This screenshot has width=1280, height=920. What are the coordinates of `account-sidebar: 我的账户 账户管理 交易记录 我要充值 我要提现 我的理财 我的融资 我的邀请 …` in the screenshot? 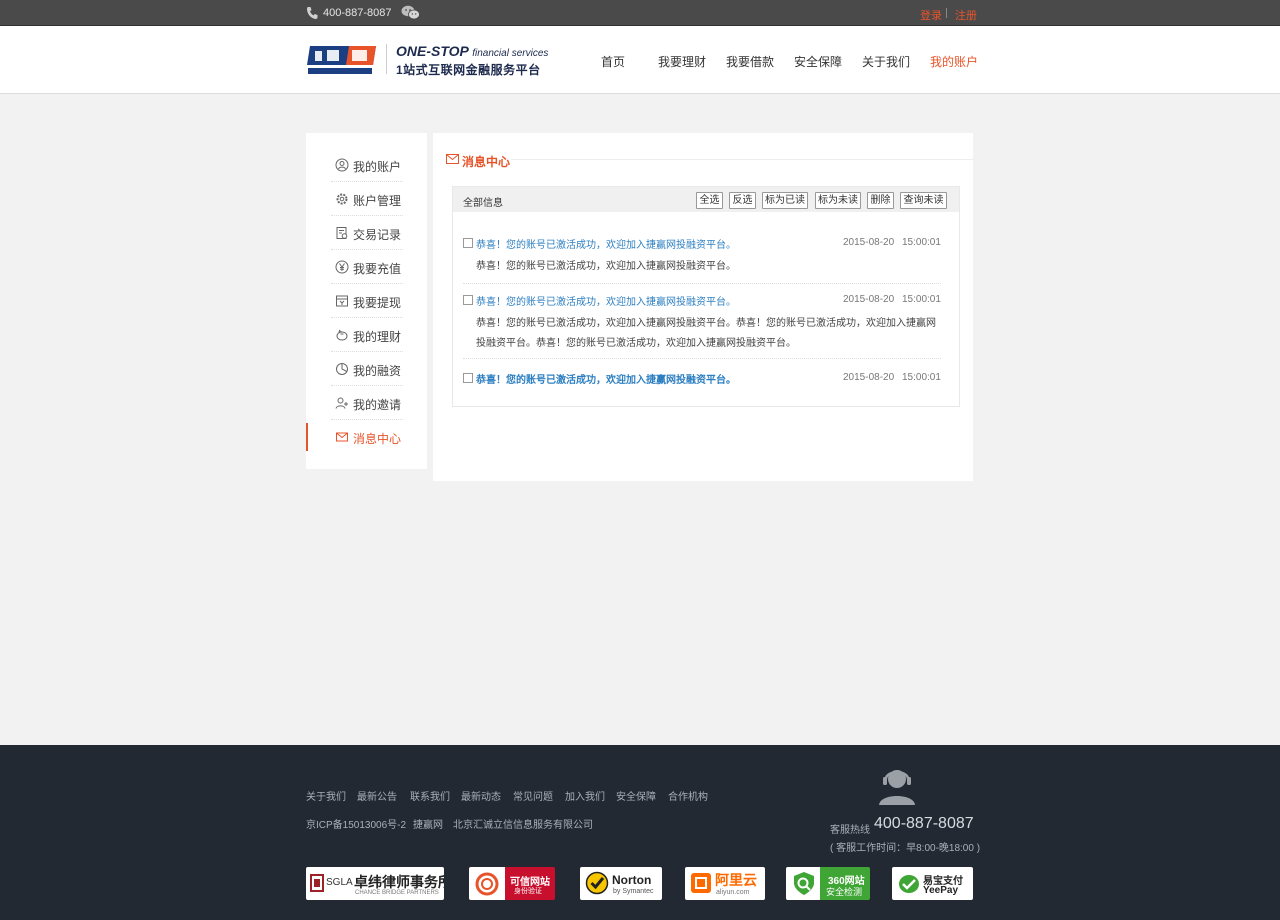 It's located at (366, 301).